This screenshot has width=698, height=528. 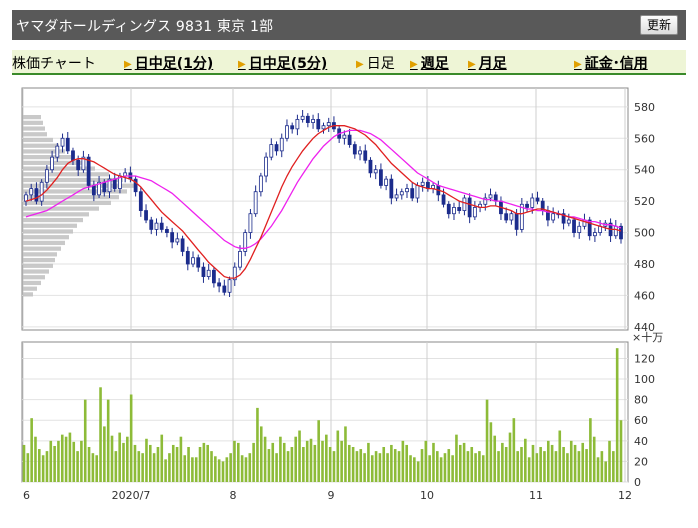 I want to click on refresh-button: 更新, so click(x=658, y=25).